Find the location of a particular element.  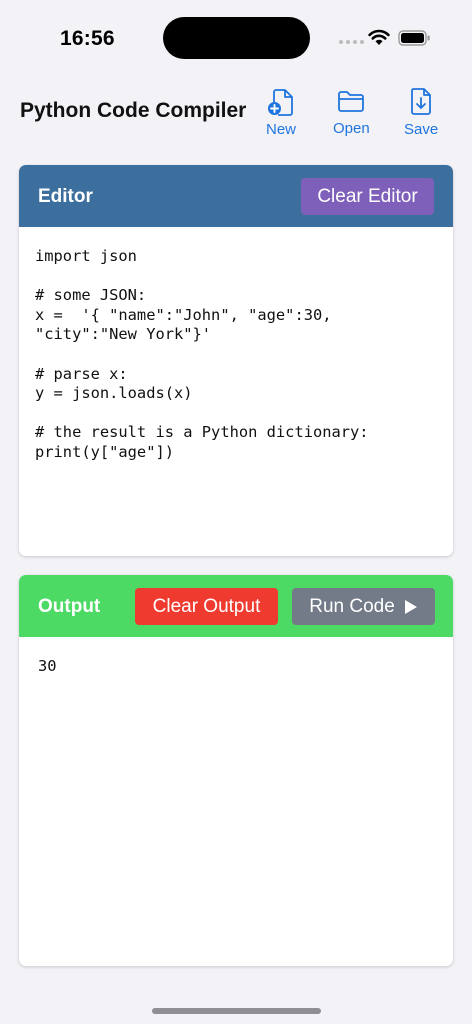

clear-editor-button: Clear Editor is located at coordinates (367, 196).